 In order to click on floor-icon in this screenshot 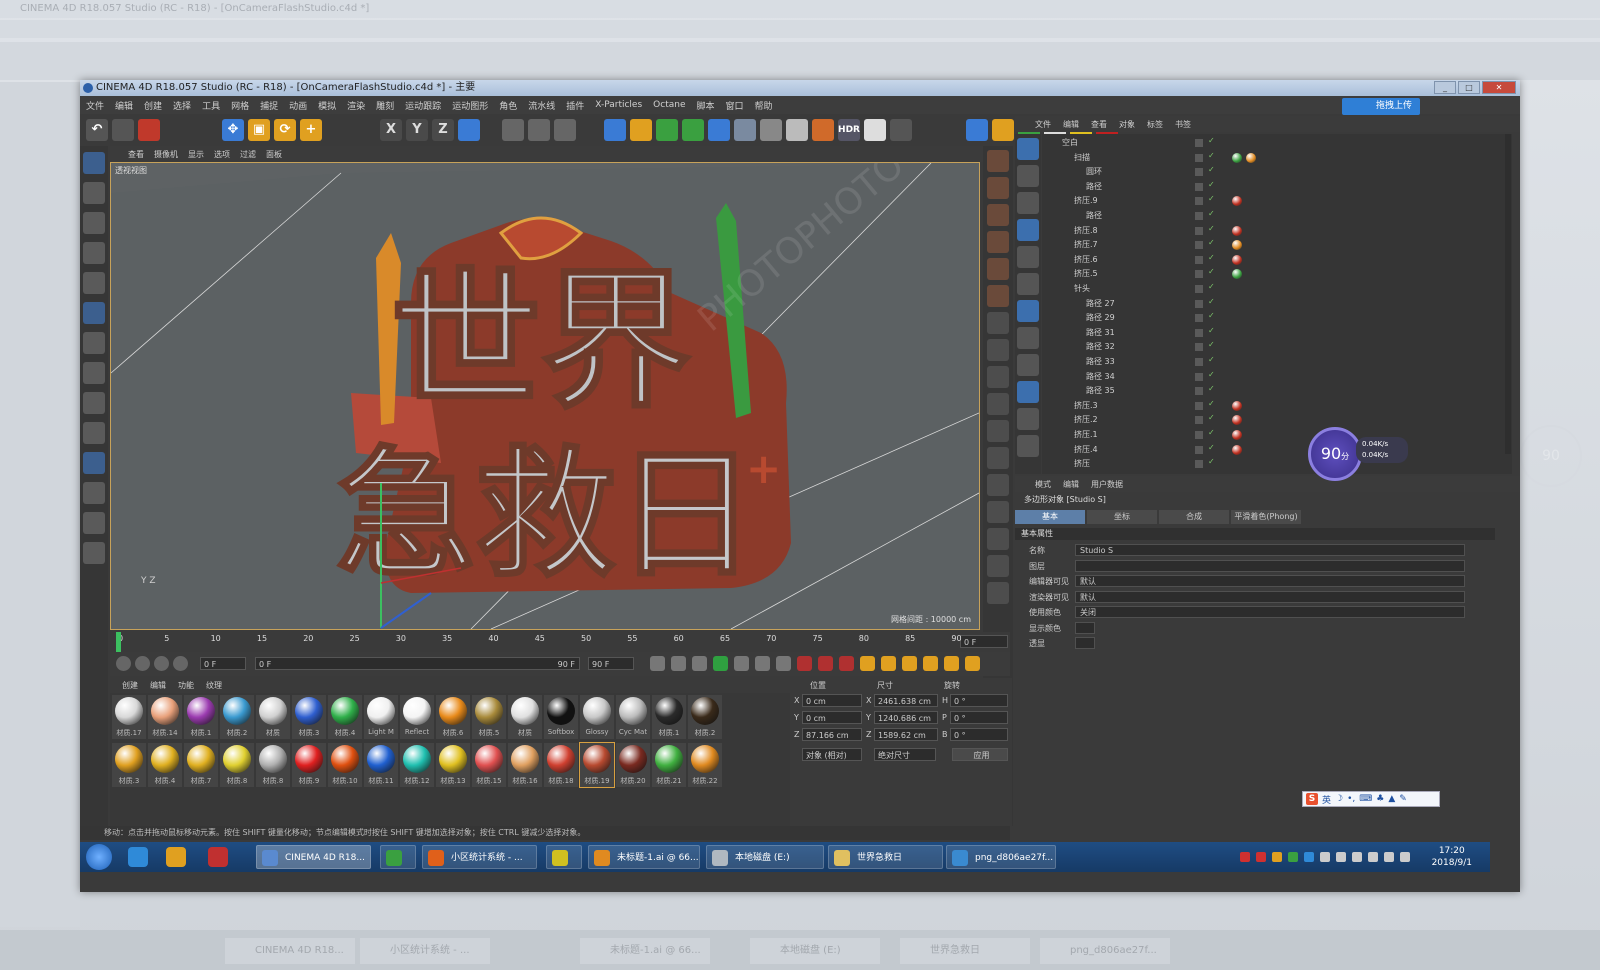, I will do `click(745, 130)`.